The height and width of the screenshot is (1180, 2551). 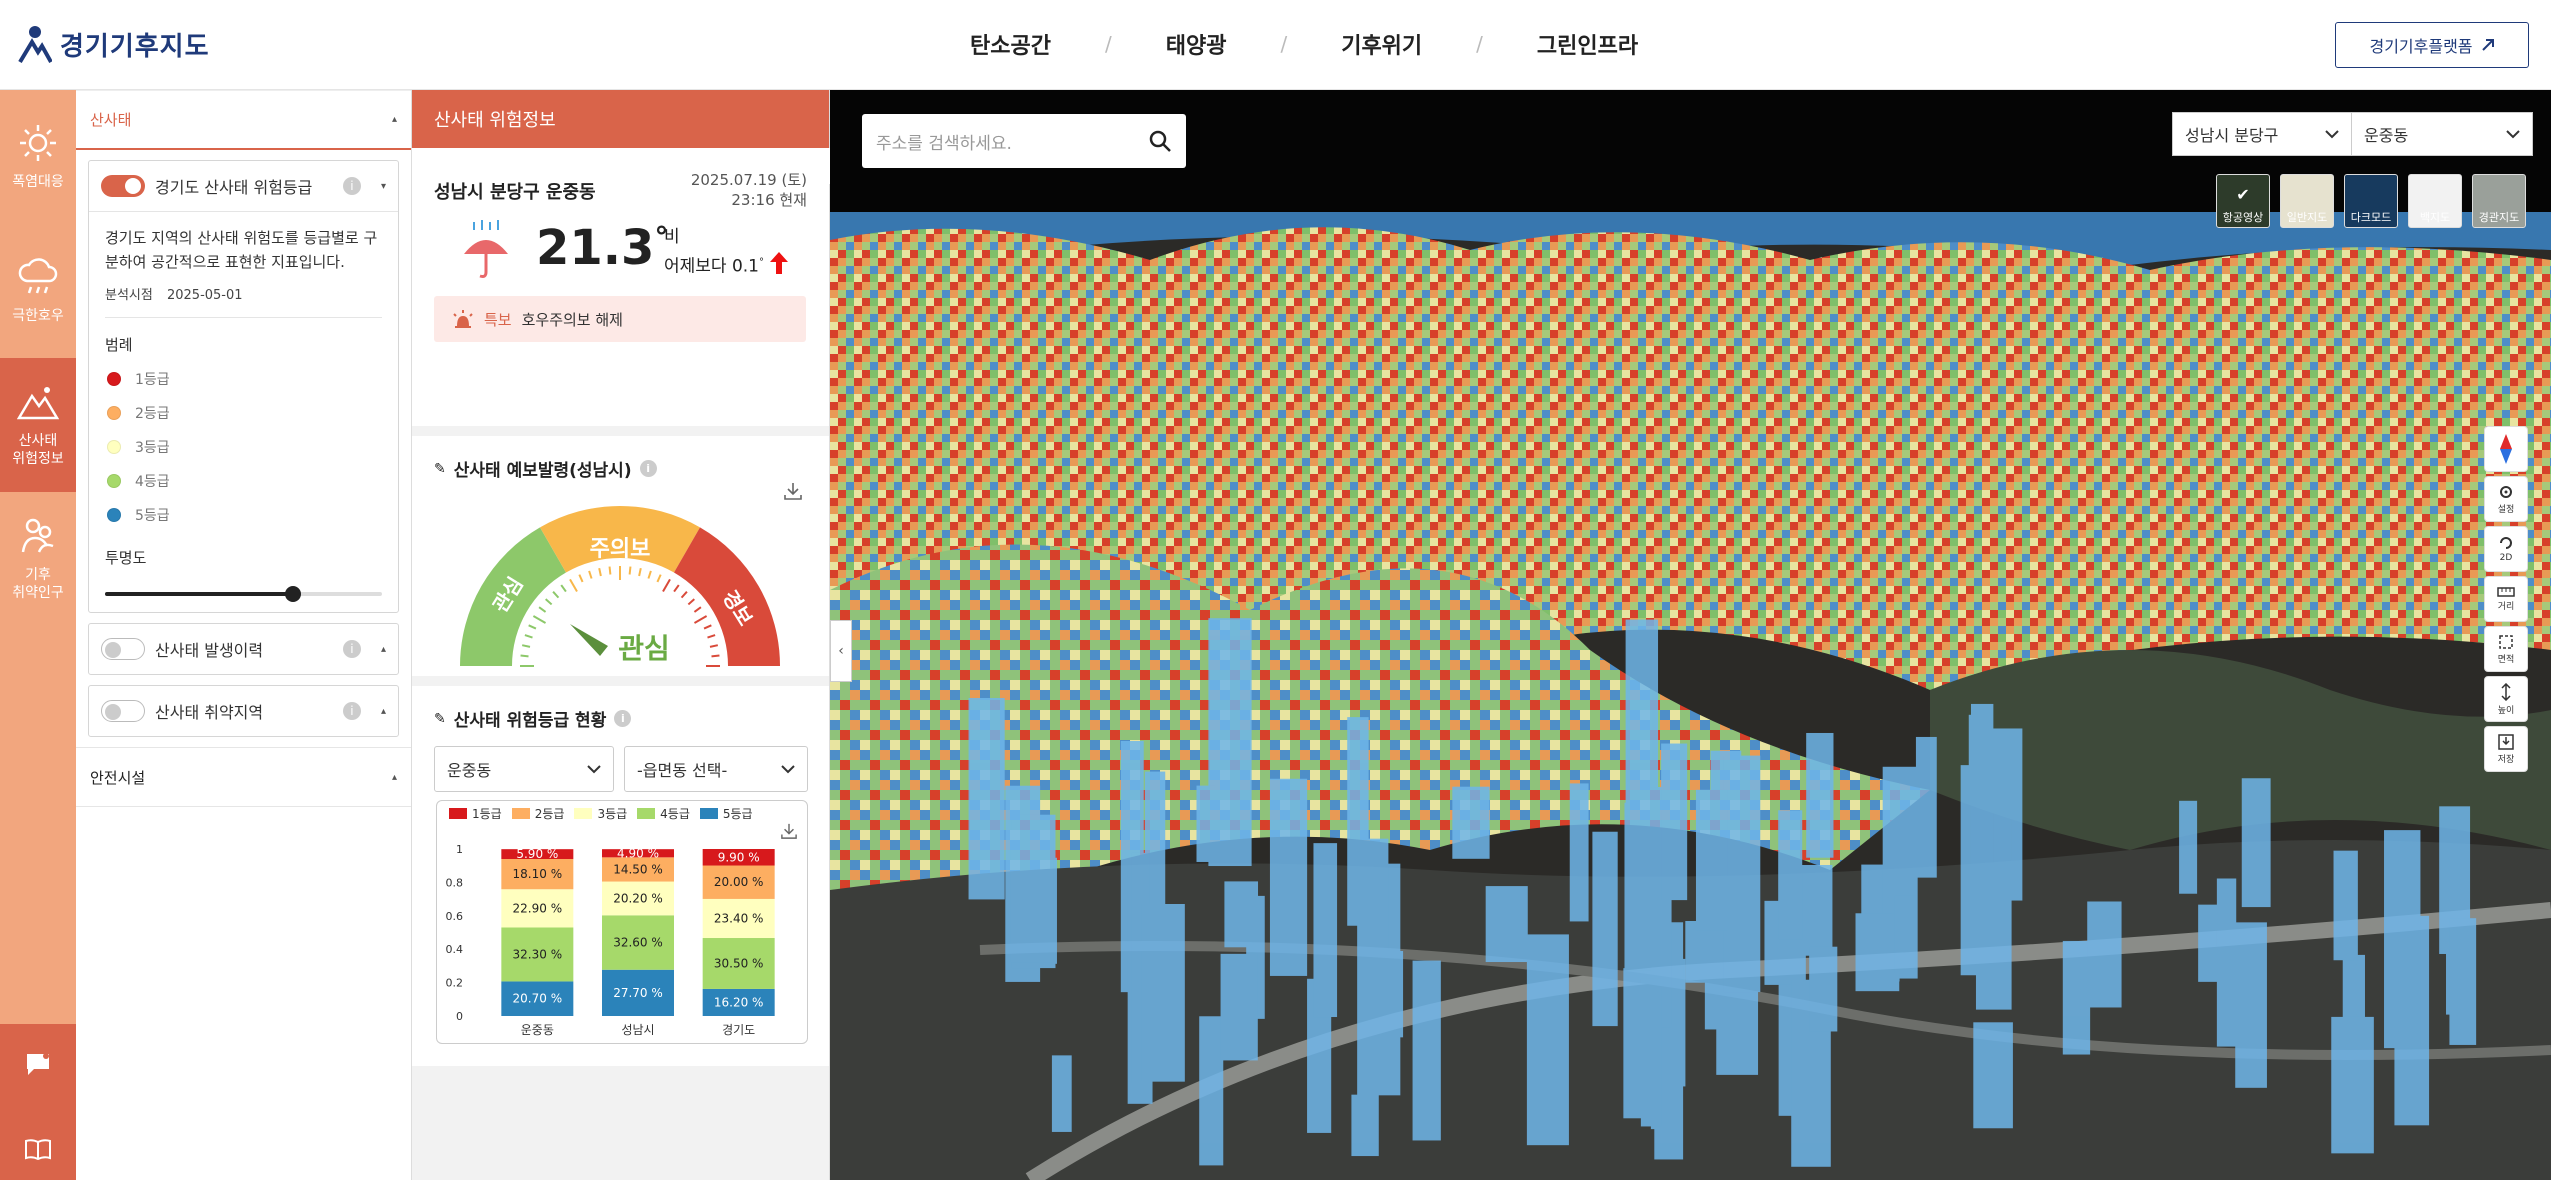 I want to click on opacity-slider-fill, so click(x=199, y=594).